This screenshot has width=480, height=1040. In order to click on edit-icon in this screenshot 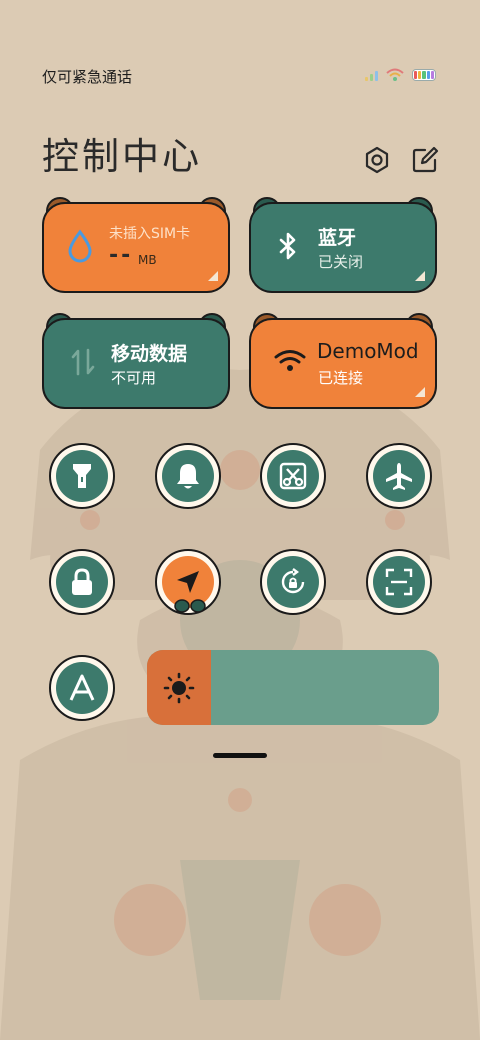, I will do `click(425, 160)`.